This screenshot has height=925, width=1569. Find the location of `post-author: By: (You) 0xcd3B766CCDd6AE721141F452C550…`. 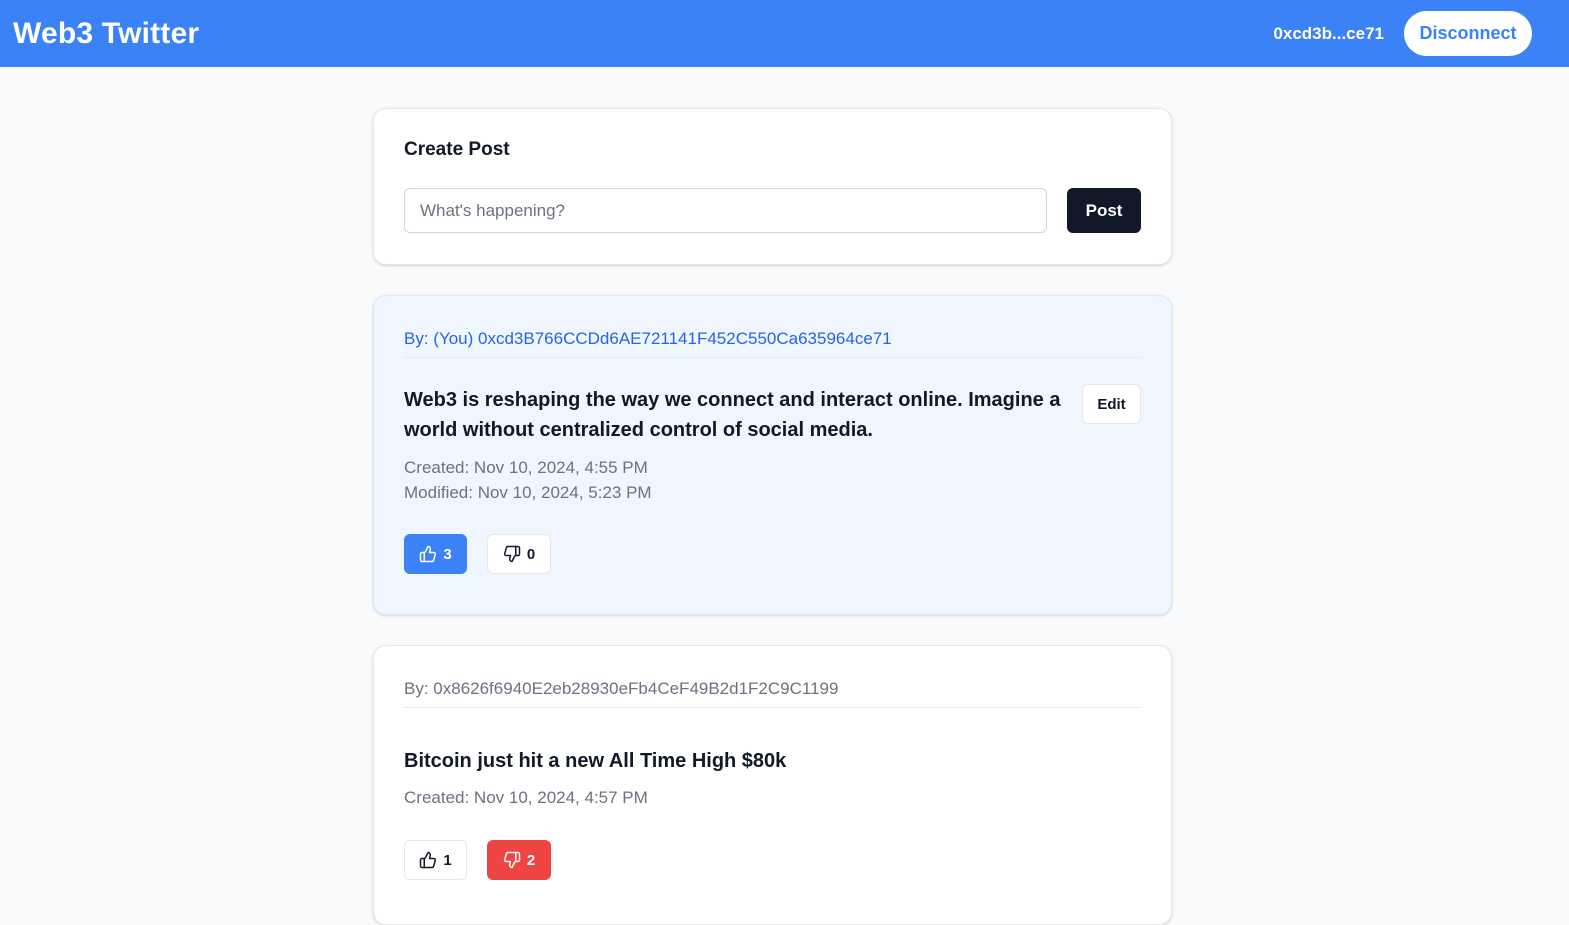

post-author: By: (You) 0xcd3B766CCDd6AE721141F452C550… is located at coordinates (772, 343).